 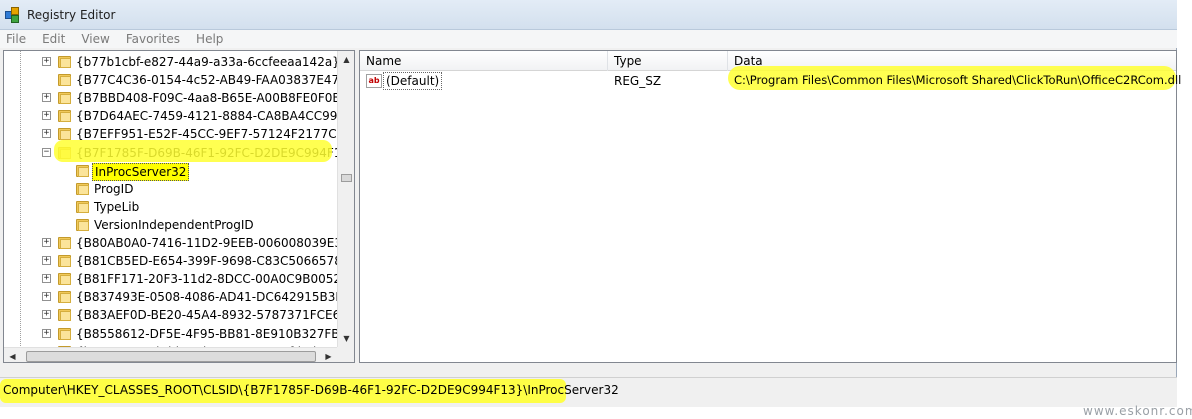 I want to click on tree-item: {B77C4C36-0154-4c52-AB49-FAA03837E47F}, so click(x=179, y=80).